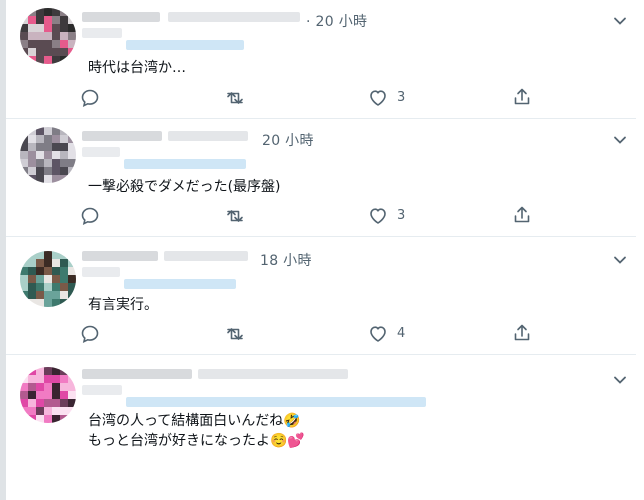 This screenshot has width=644, height=500. Describe the element at coordinates (123, 305) in the screenshot. I see `reply-text: 有言実行。` at that location.